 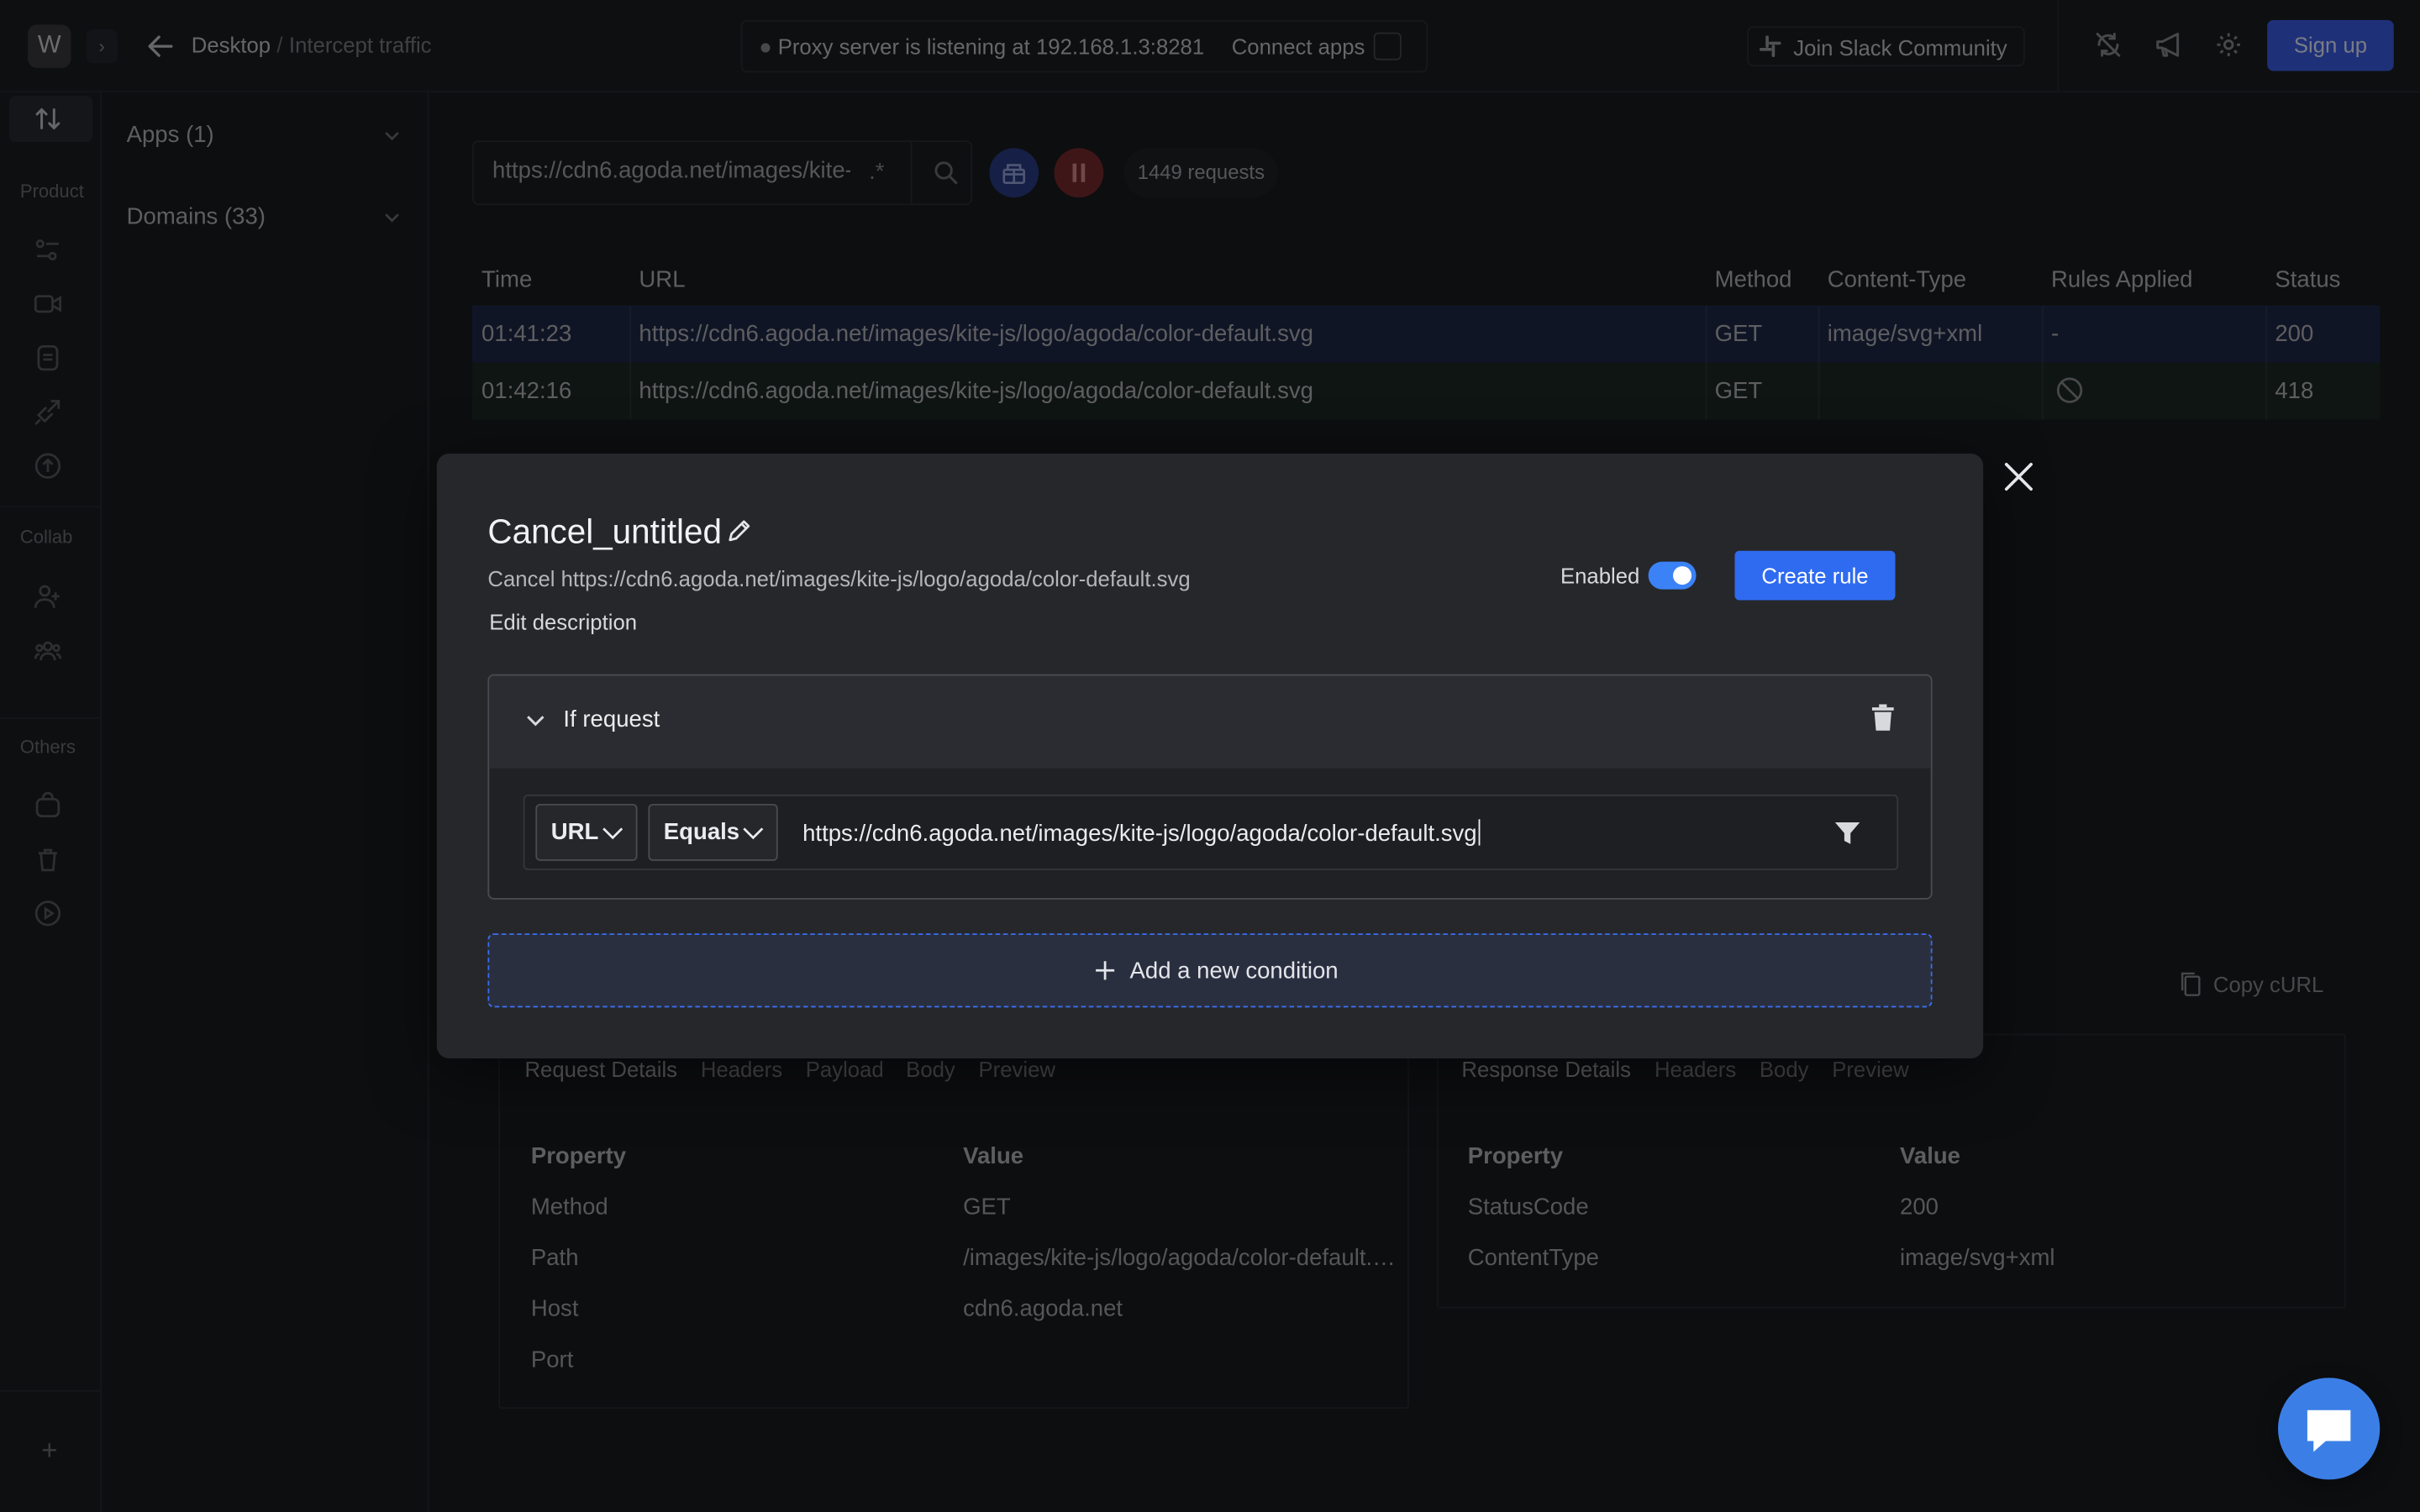 What do you see at coordinates (1847, 833) in the screenshot?
I see `filter-icon` at bounding box center [1847, 833].